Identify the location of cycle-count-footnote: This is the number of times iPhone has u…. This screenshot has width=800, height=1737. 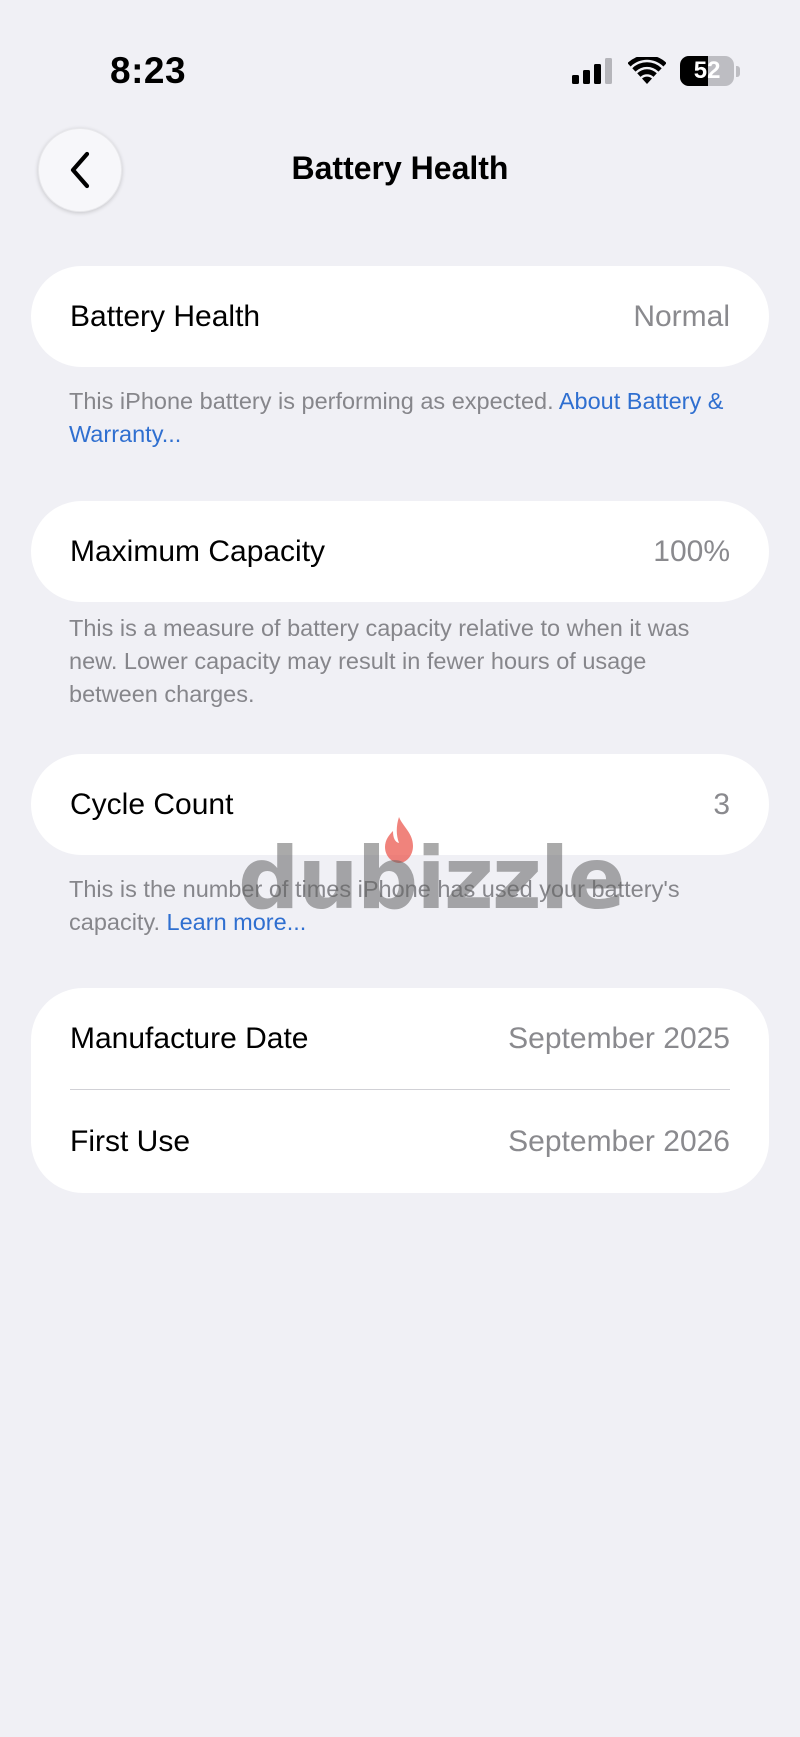
(403, 906).